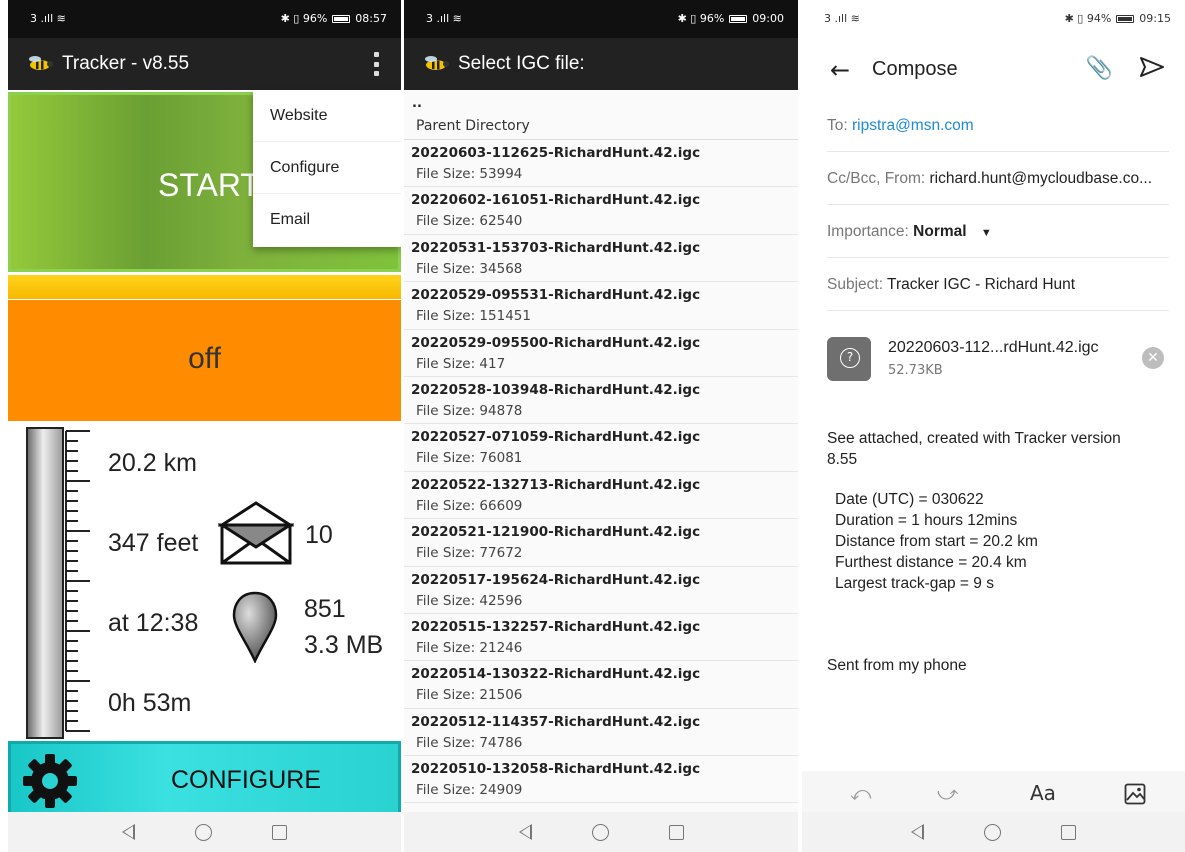  I want to click on file-name: 20220515-132257-RichardHunt.42.igc, so click(556, 626).